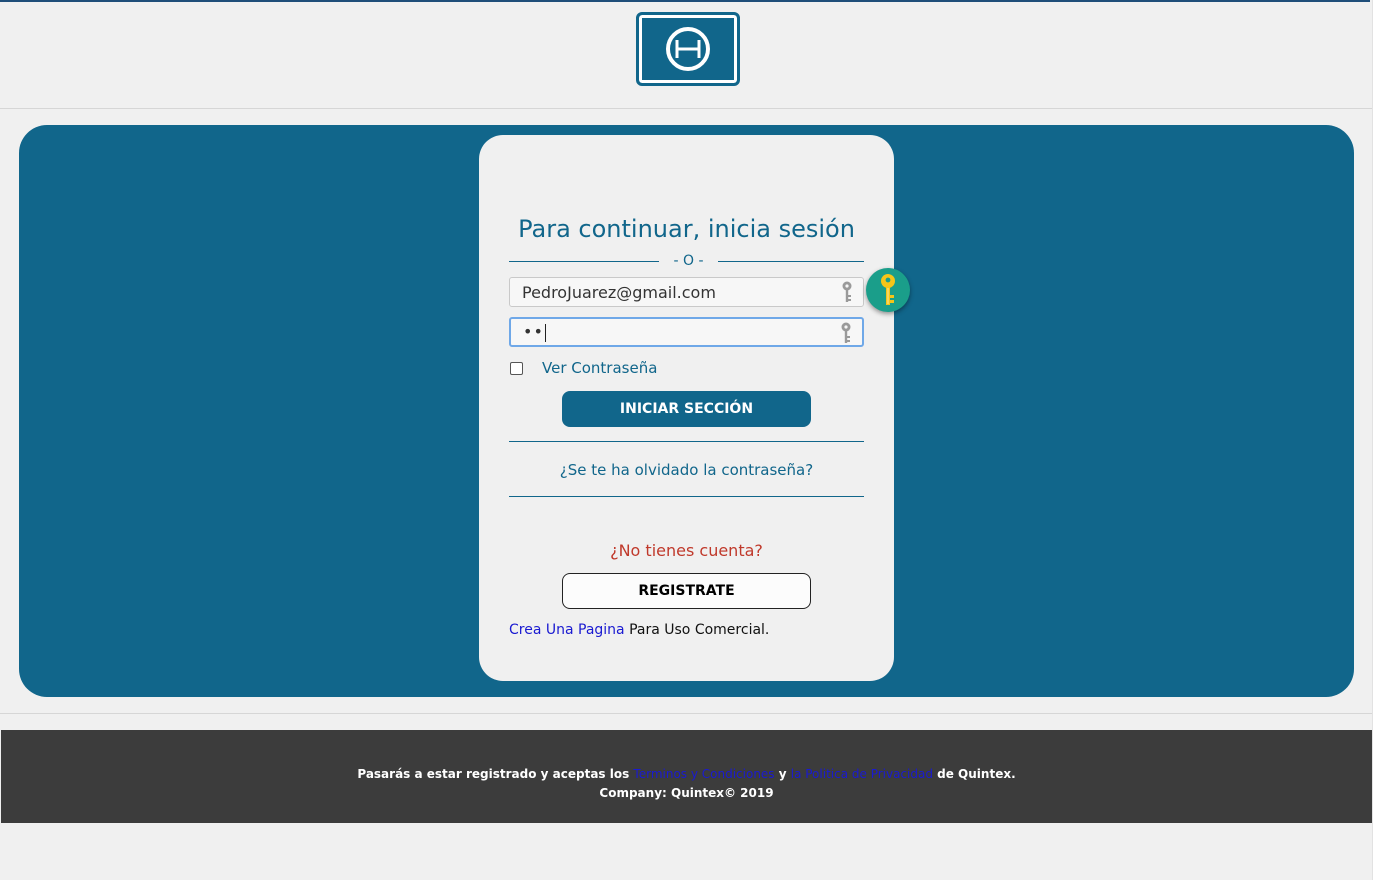  I want to click on divider-text: - O -, so click(688, 261).